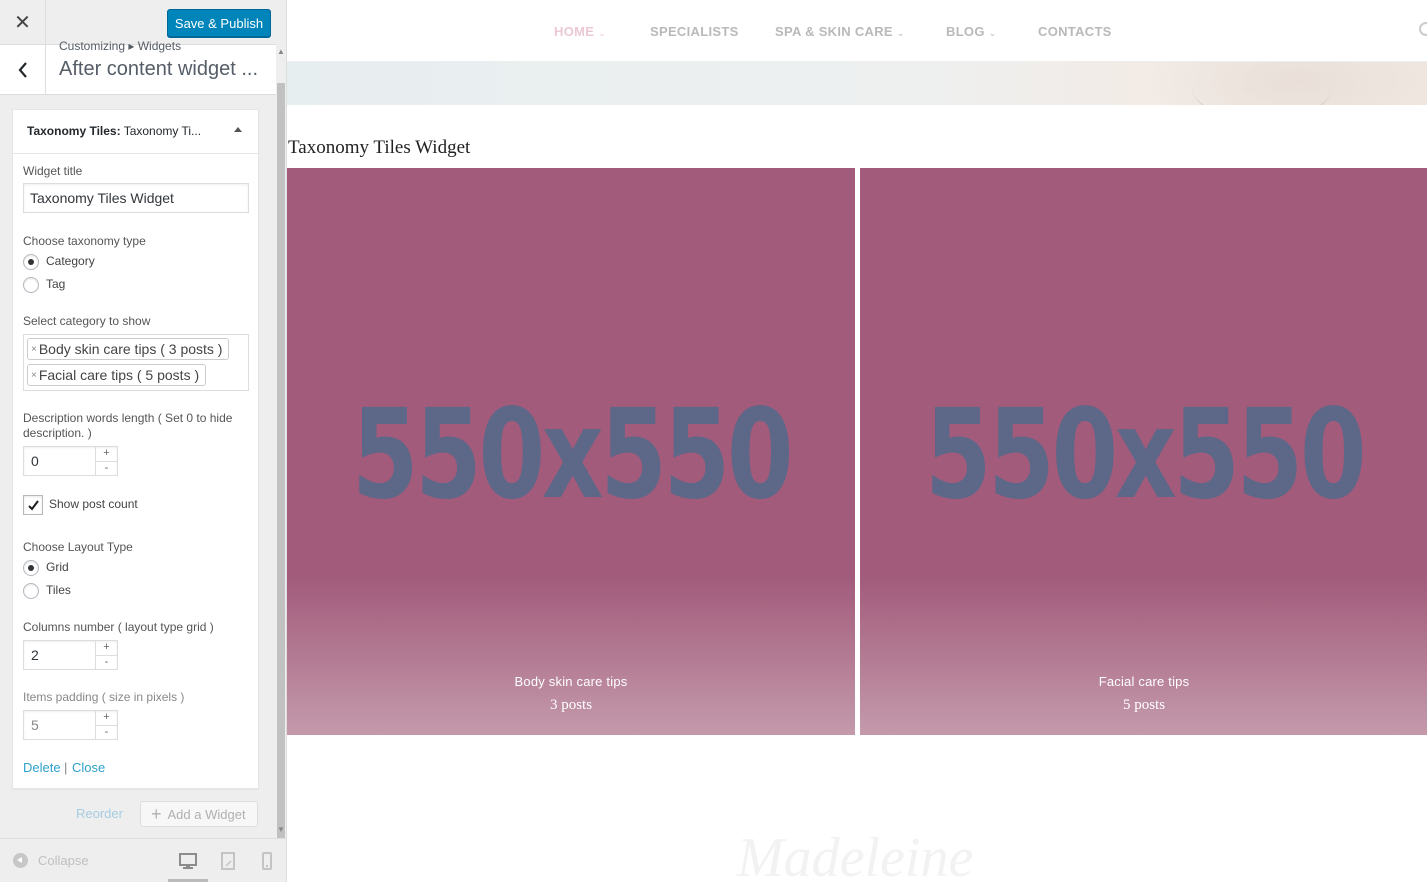 Image resolution: width=1427 pixels, height=882 pixels. Describe the element at coordinates (267, 861) in the screenshot. I see `mobile-preview-button` at that location.